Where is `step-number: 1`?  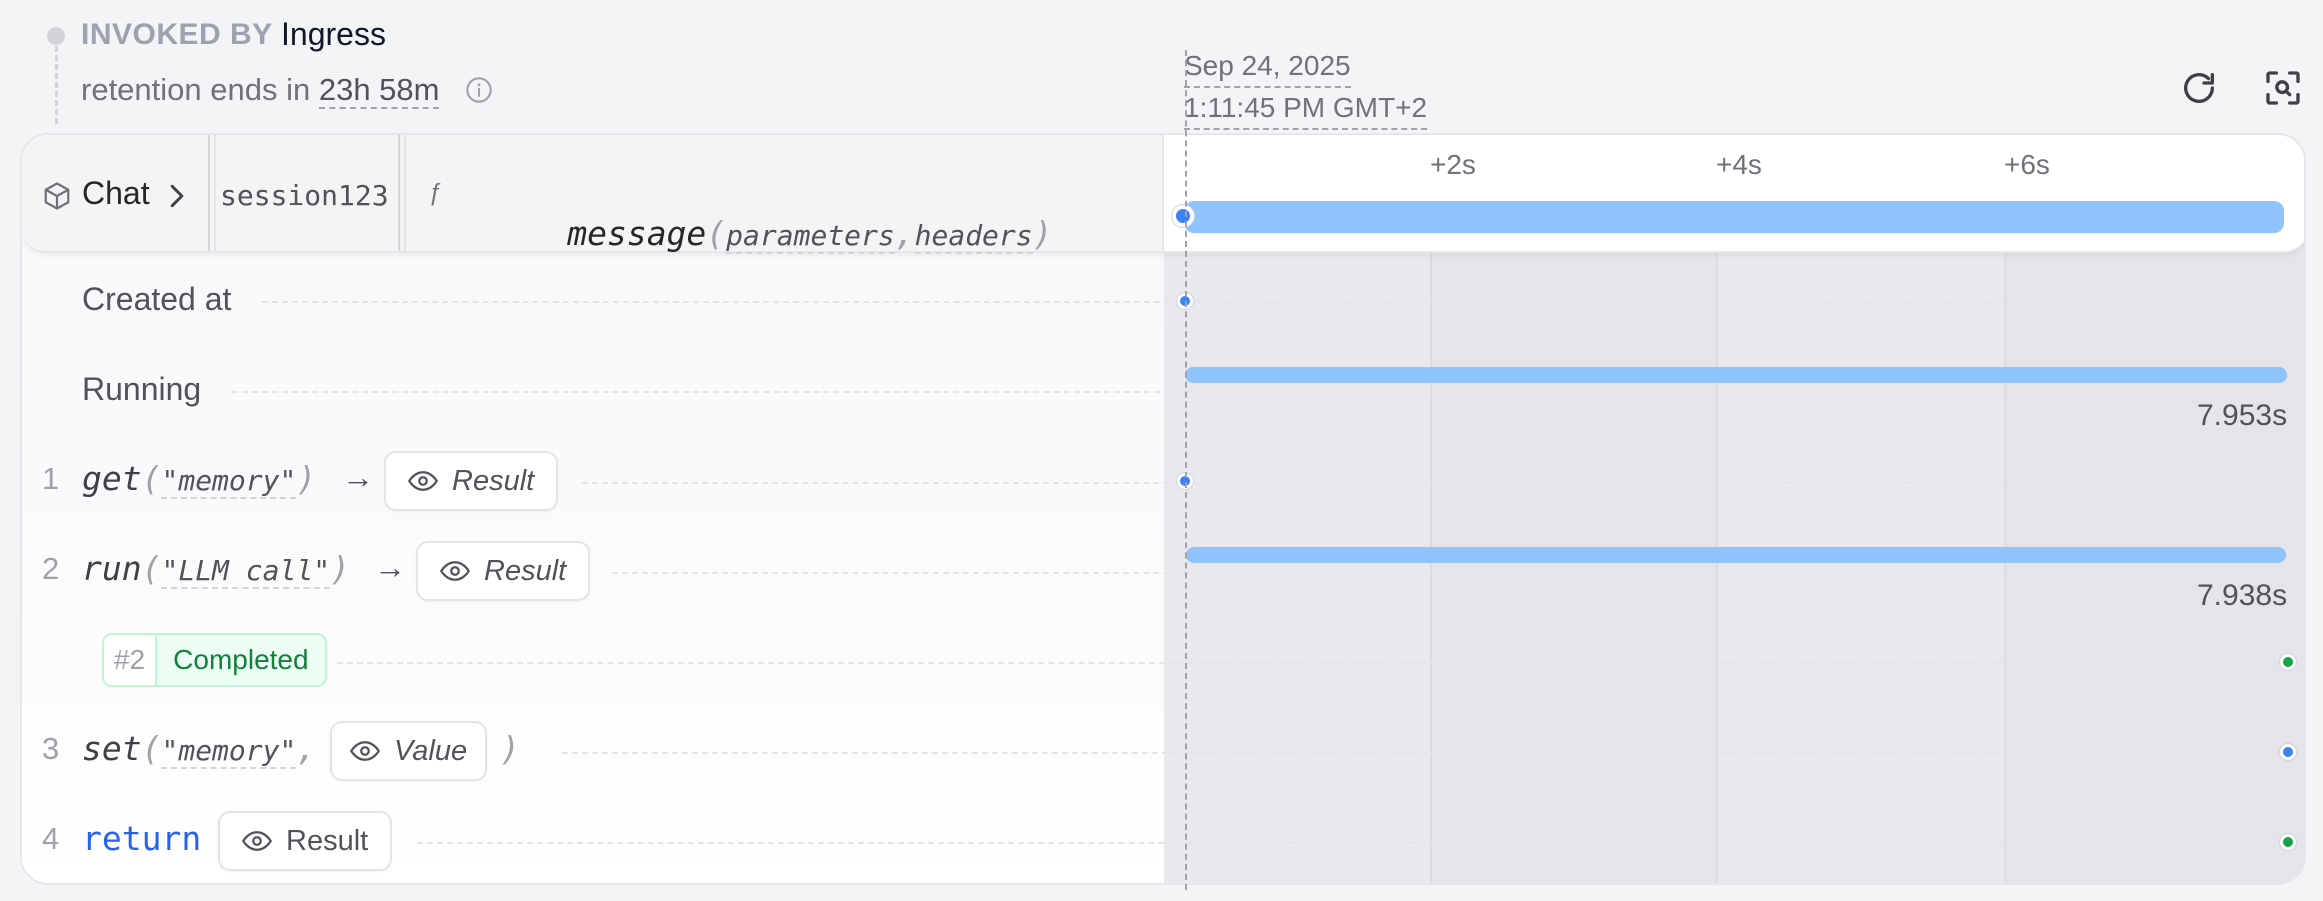 step-number: 1 is located at coordinates (51, 478).